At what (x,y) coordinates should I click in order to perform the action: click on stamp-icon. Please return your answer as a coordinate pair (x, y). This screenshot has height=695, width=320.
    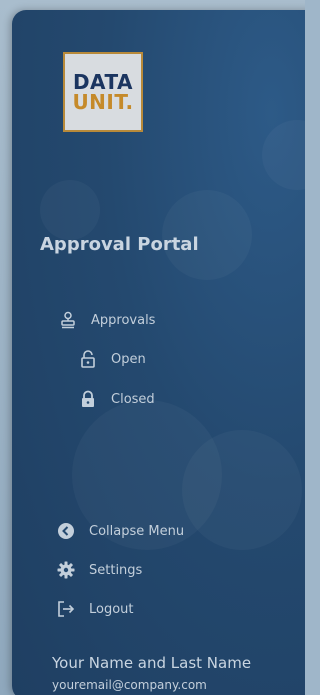
    Looking at the image, I should click on (68, 320).